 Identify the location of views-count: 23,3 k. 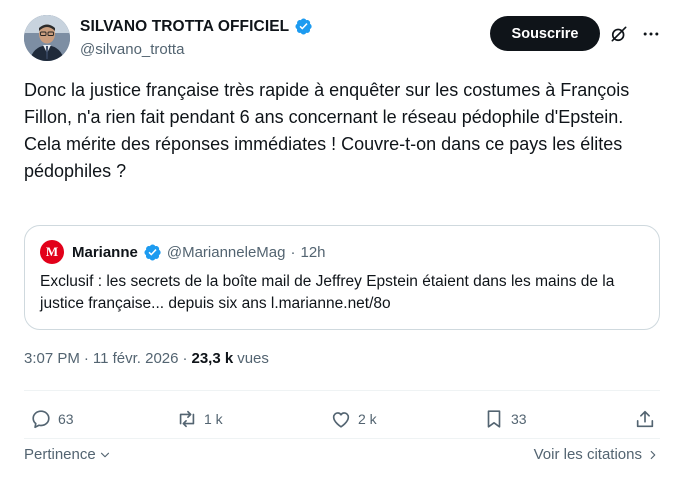
(212, 358).